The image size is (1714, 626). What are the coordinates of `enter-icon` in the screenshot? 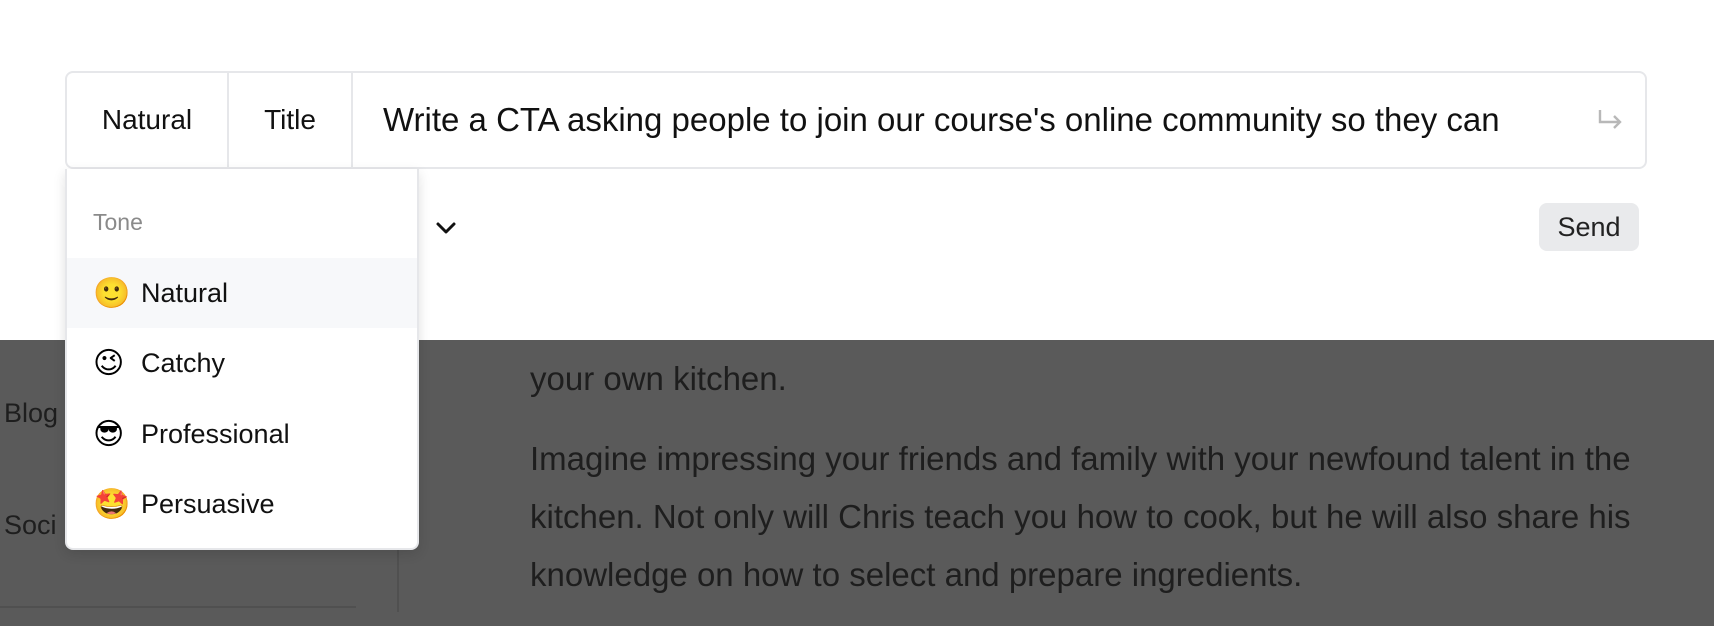 It's located at (1610, 120).